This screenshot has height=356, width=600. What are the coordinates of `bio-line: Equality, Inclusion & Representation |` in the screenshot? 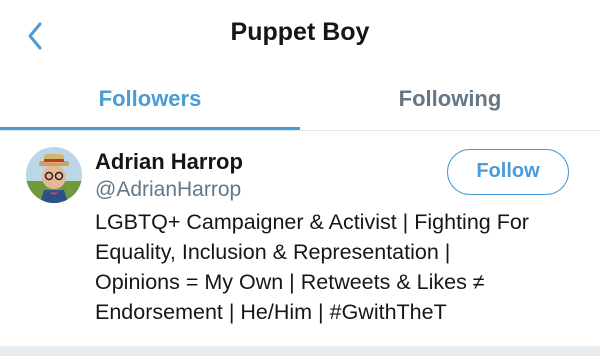 It's located at (273, 252).